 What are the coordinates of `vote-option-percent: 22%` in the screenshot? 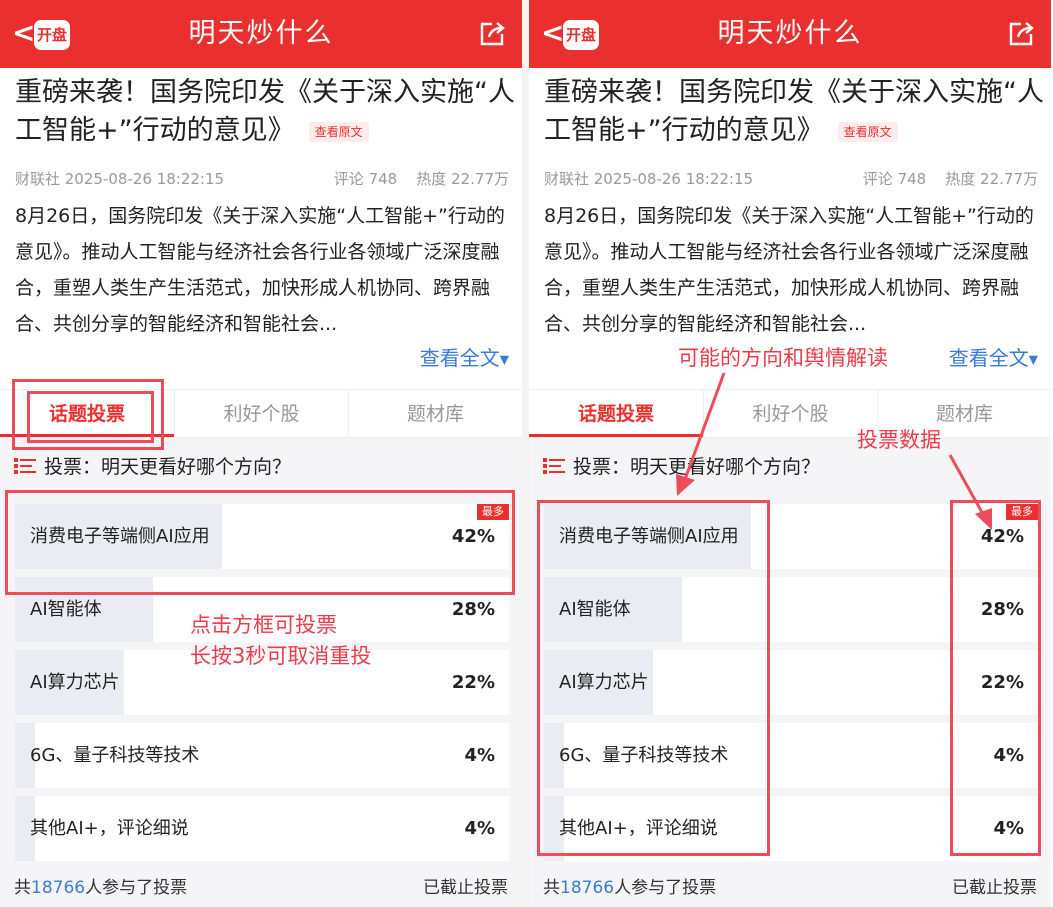 It's located at (473, 682).